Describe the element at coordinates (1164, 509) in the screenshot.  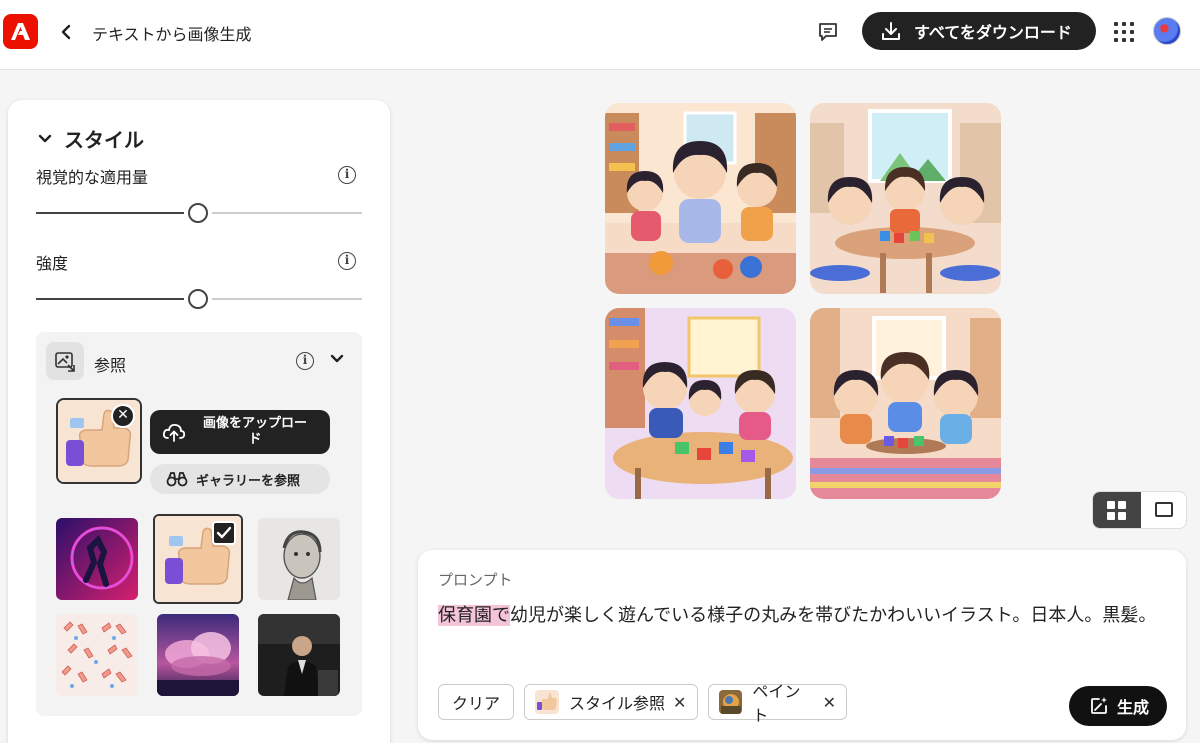
I see `single-view-icon` at that location.